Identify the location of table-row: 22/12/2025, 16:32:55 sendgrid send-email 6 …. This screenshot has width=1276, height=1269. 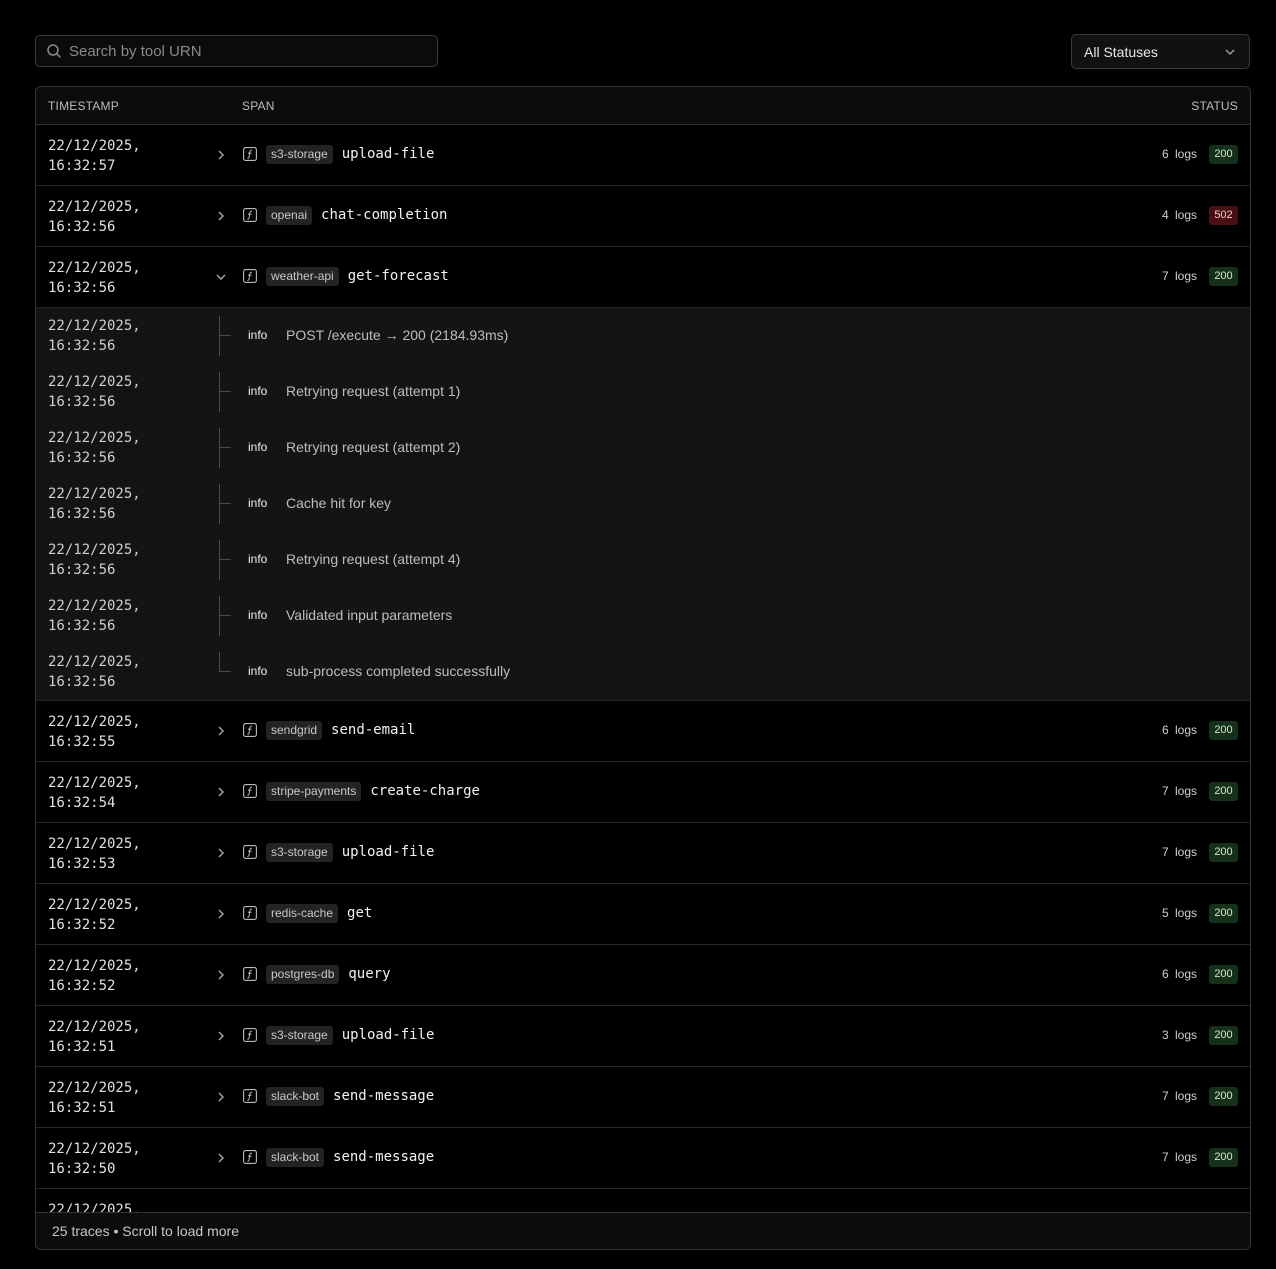
(643, 731).